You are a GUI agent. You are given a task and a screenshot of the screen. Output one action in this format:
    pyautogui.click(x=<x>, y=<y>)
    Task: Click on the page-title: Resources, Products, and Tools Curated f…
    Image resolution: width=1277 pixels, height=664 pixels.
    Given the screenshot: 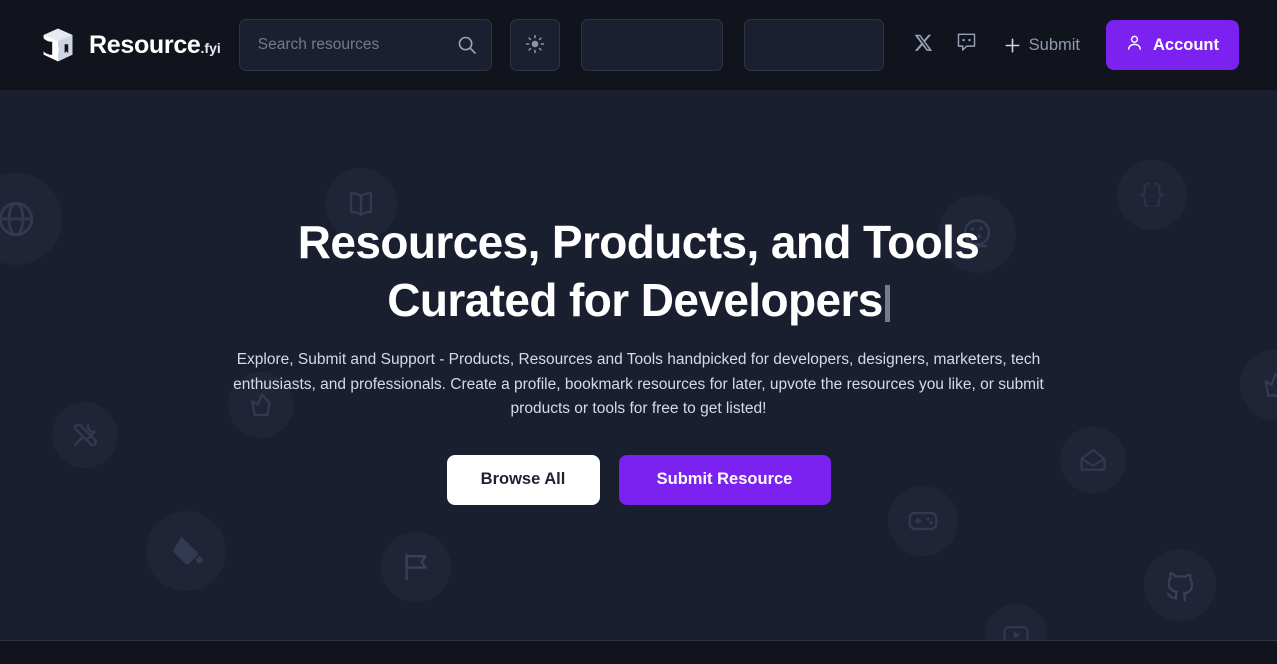 What is the action you would take?
    pyautogui.click(x=639, y=271)
    